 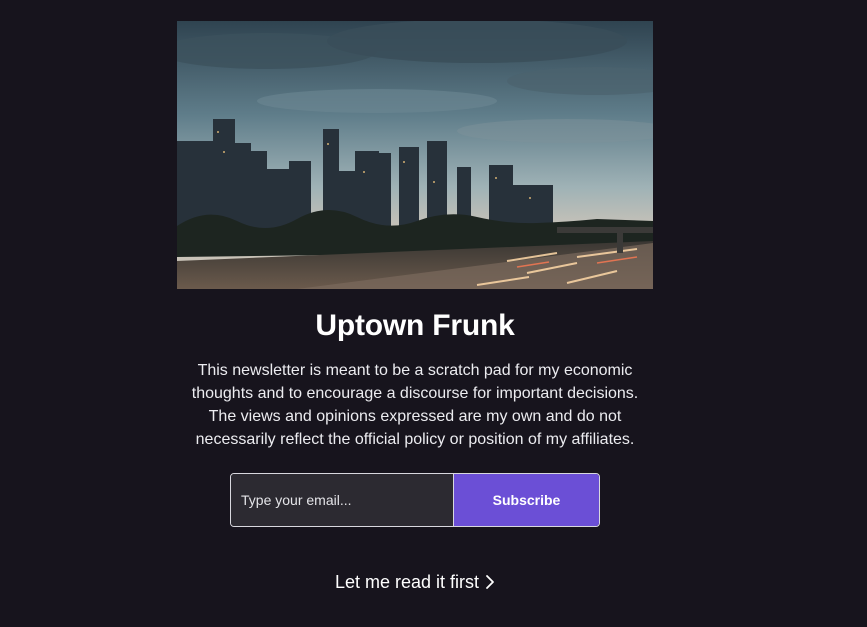 I want to click on subscribe-button: Subscribe, so click(x=526, y=500).